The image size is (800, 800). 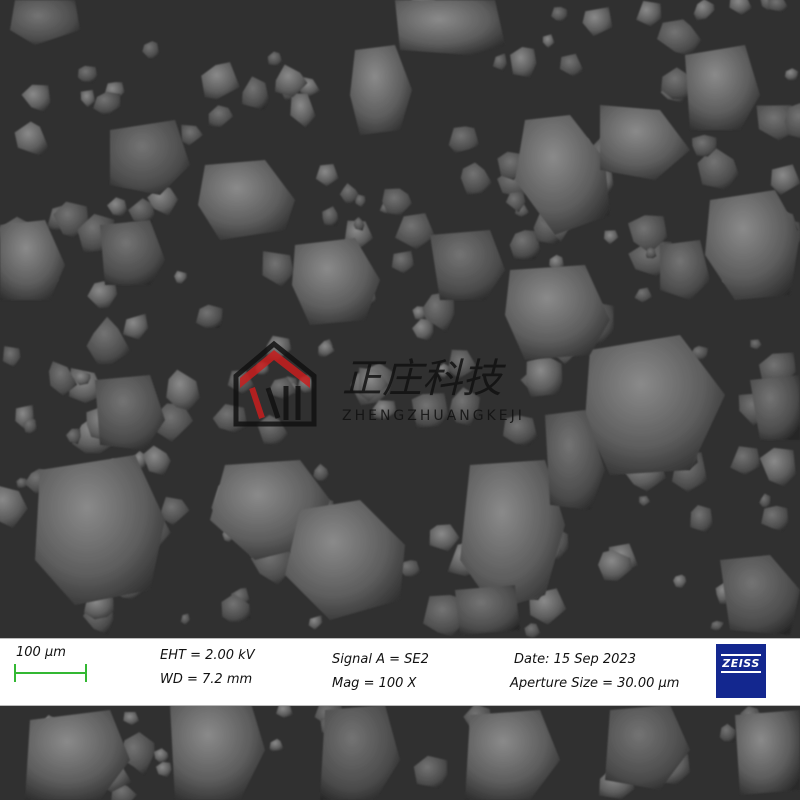 What do you see at coordinates (15, 673) in the screenshot?
I see `scale-bar-tick-left` at bounding box center [15, 673].